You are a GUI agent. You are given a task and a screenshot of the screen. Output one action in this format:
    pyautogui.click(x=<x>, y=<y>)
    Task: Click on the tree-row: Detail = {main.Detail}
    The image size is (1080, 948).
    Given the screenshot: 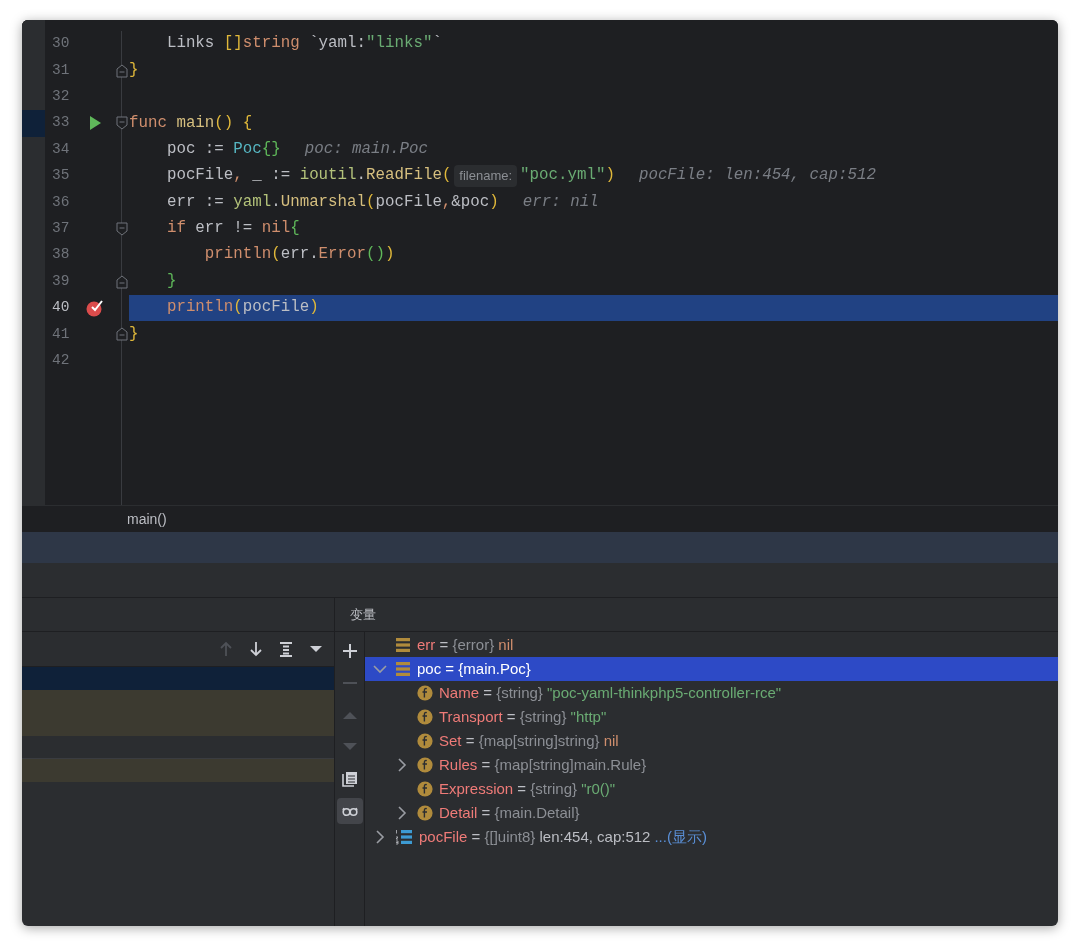 What is the action you would take?
    pyautogui.click(x=711, y=813)
    